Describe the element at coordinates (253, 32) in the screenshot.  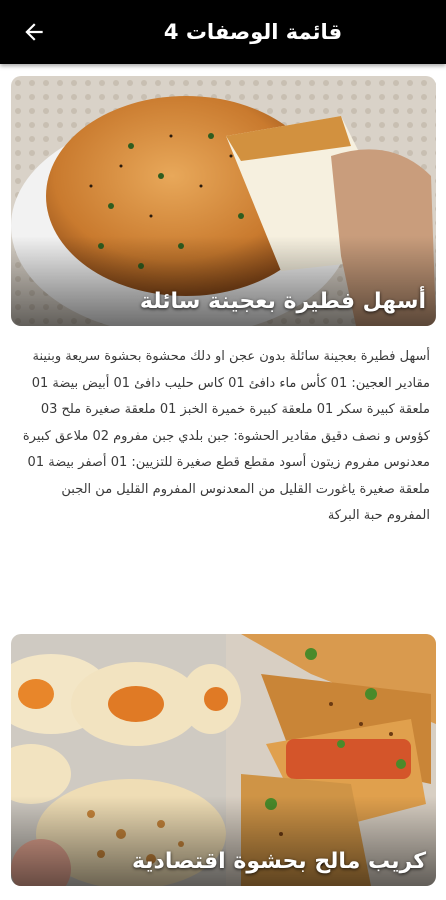
I see `page-title: قائمة الوصفات 4` at that location.